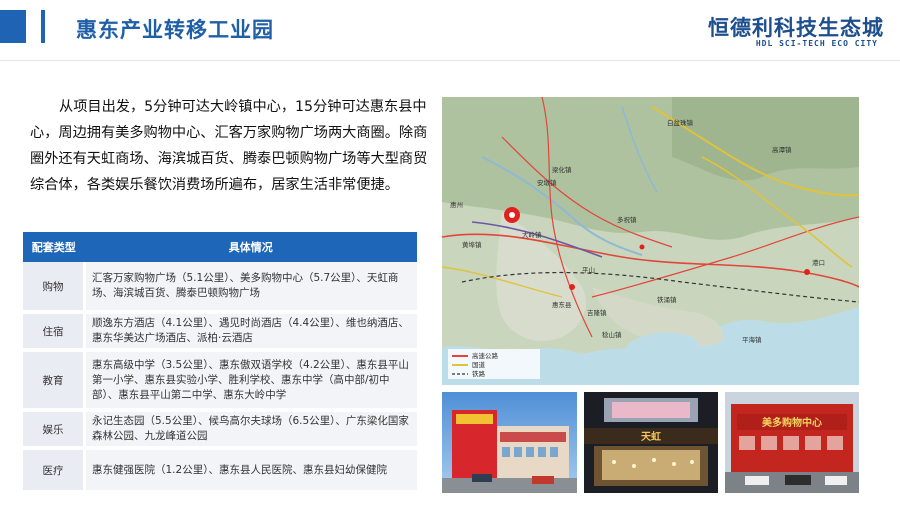  Describe the element at coordinates (651, 436) in the screenshot. I see `store-sign-text: 天虹` at that location.